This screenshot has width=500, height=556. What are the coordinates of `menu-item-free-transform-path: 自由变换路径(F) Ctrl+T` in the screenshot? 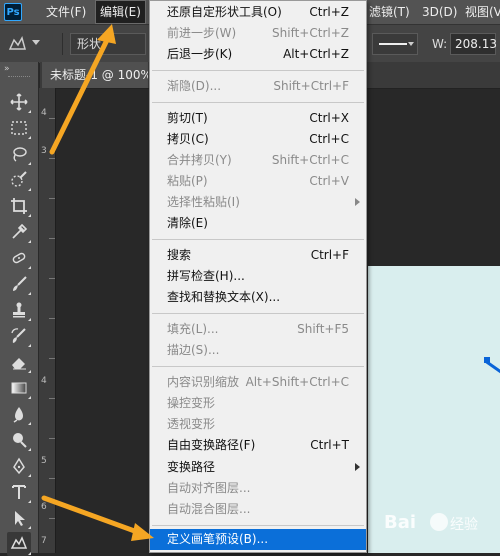 It's located at (258, 445).